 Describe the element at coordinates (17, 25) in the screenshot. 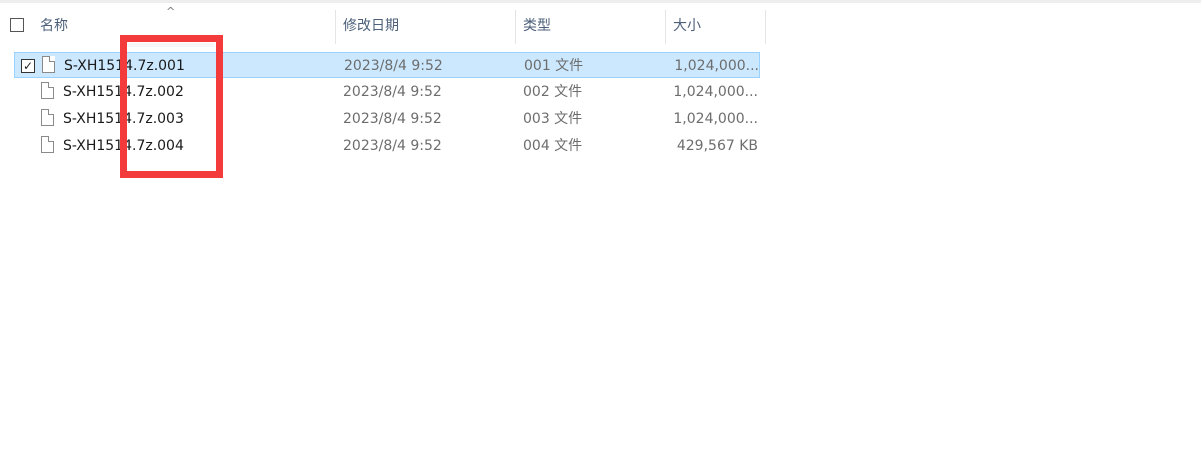

I see `select-all-checkbox` at that location.